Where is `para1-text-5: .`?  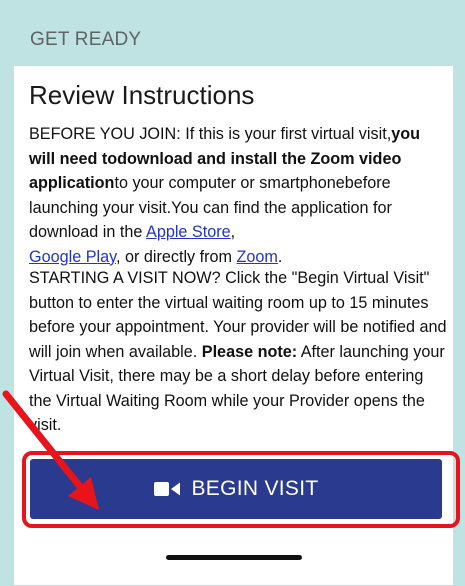
para1-text-5: . is located at coordinates (280, 256).